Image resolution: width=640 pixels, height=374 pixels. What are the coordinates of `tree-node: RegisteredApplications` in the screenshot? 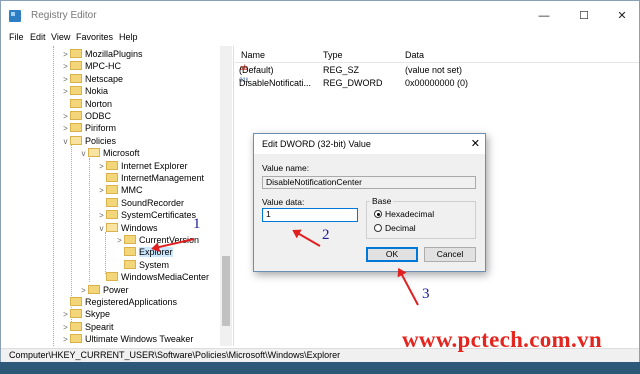 It's located at (119, 302).